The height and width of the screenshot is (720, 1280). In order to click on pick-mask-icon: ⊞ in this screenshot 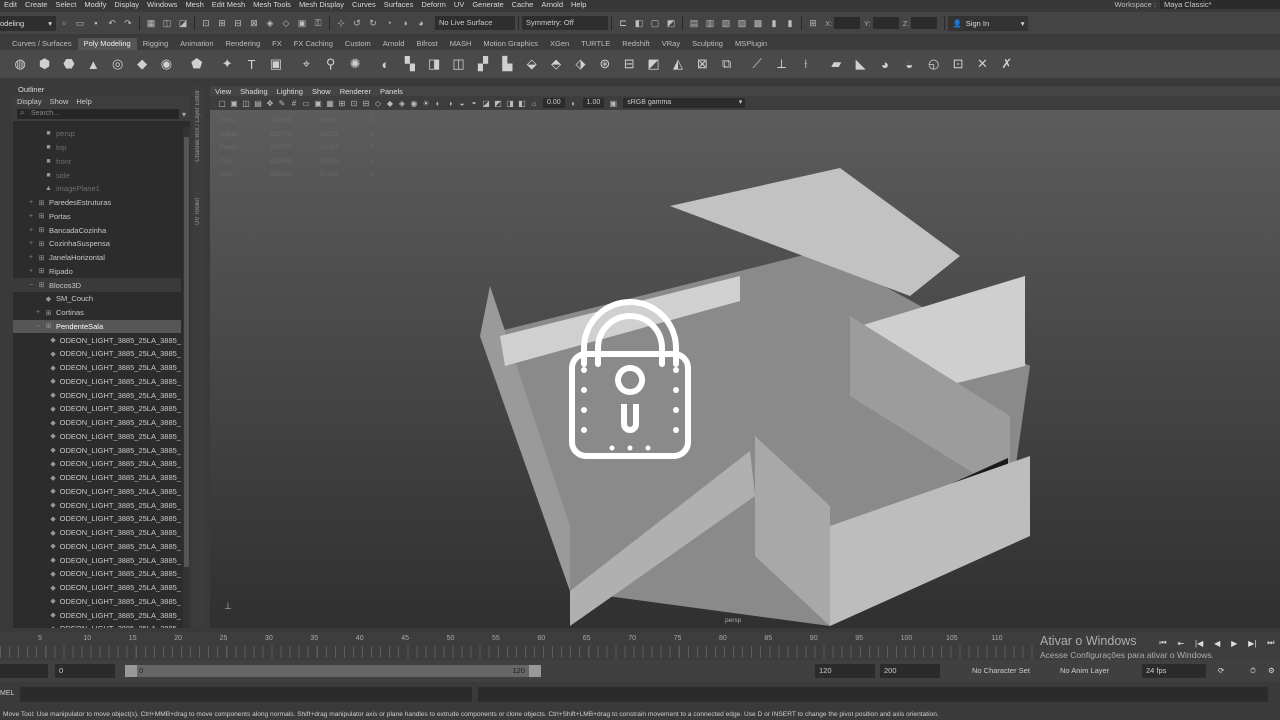, I will do `click(222, 23)`.